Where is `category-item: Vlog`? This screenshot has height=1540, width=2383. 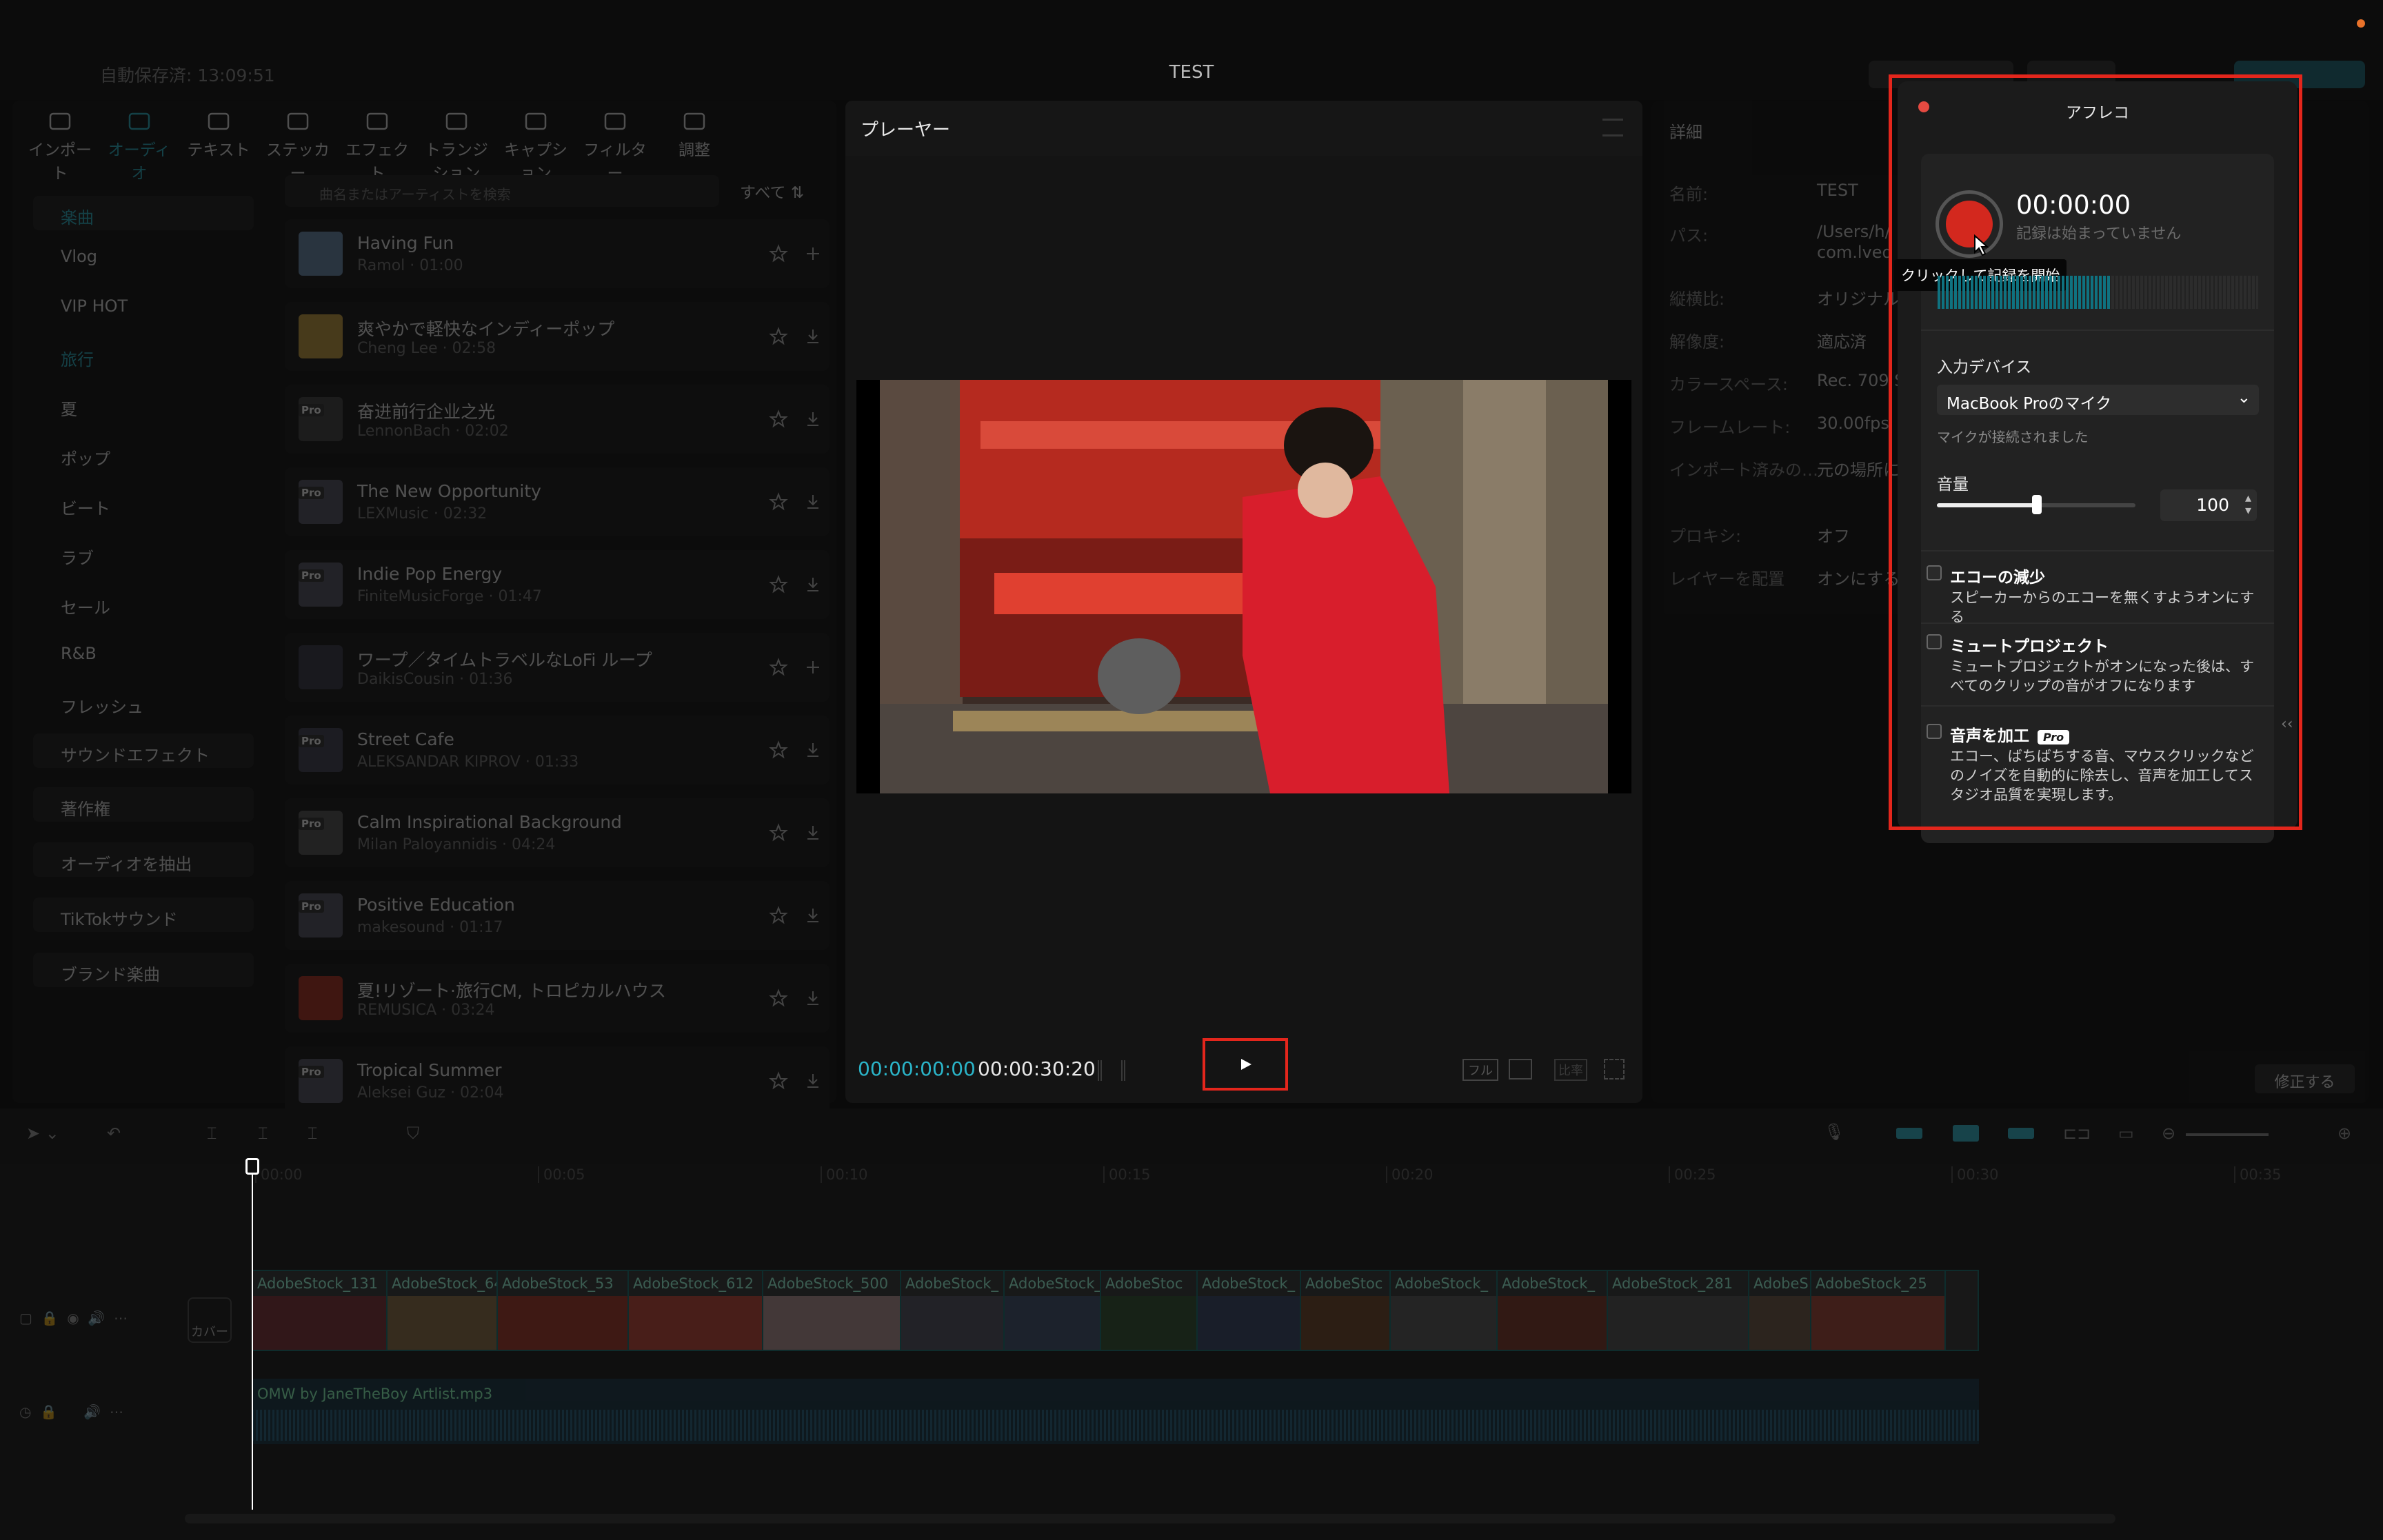
category-item: Vlog is located at coordinates (143, 256).